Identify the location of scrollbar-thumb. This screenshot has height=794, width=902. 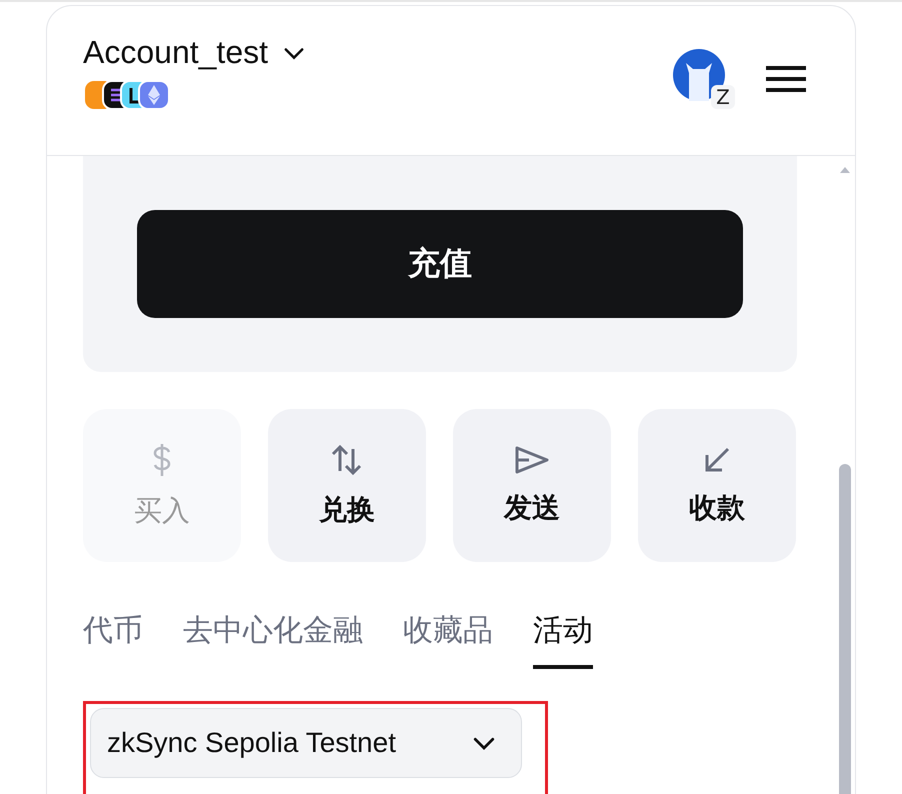
(845, 629).